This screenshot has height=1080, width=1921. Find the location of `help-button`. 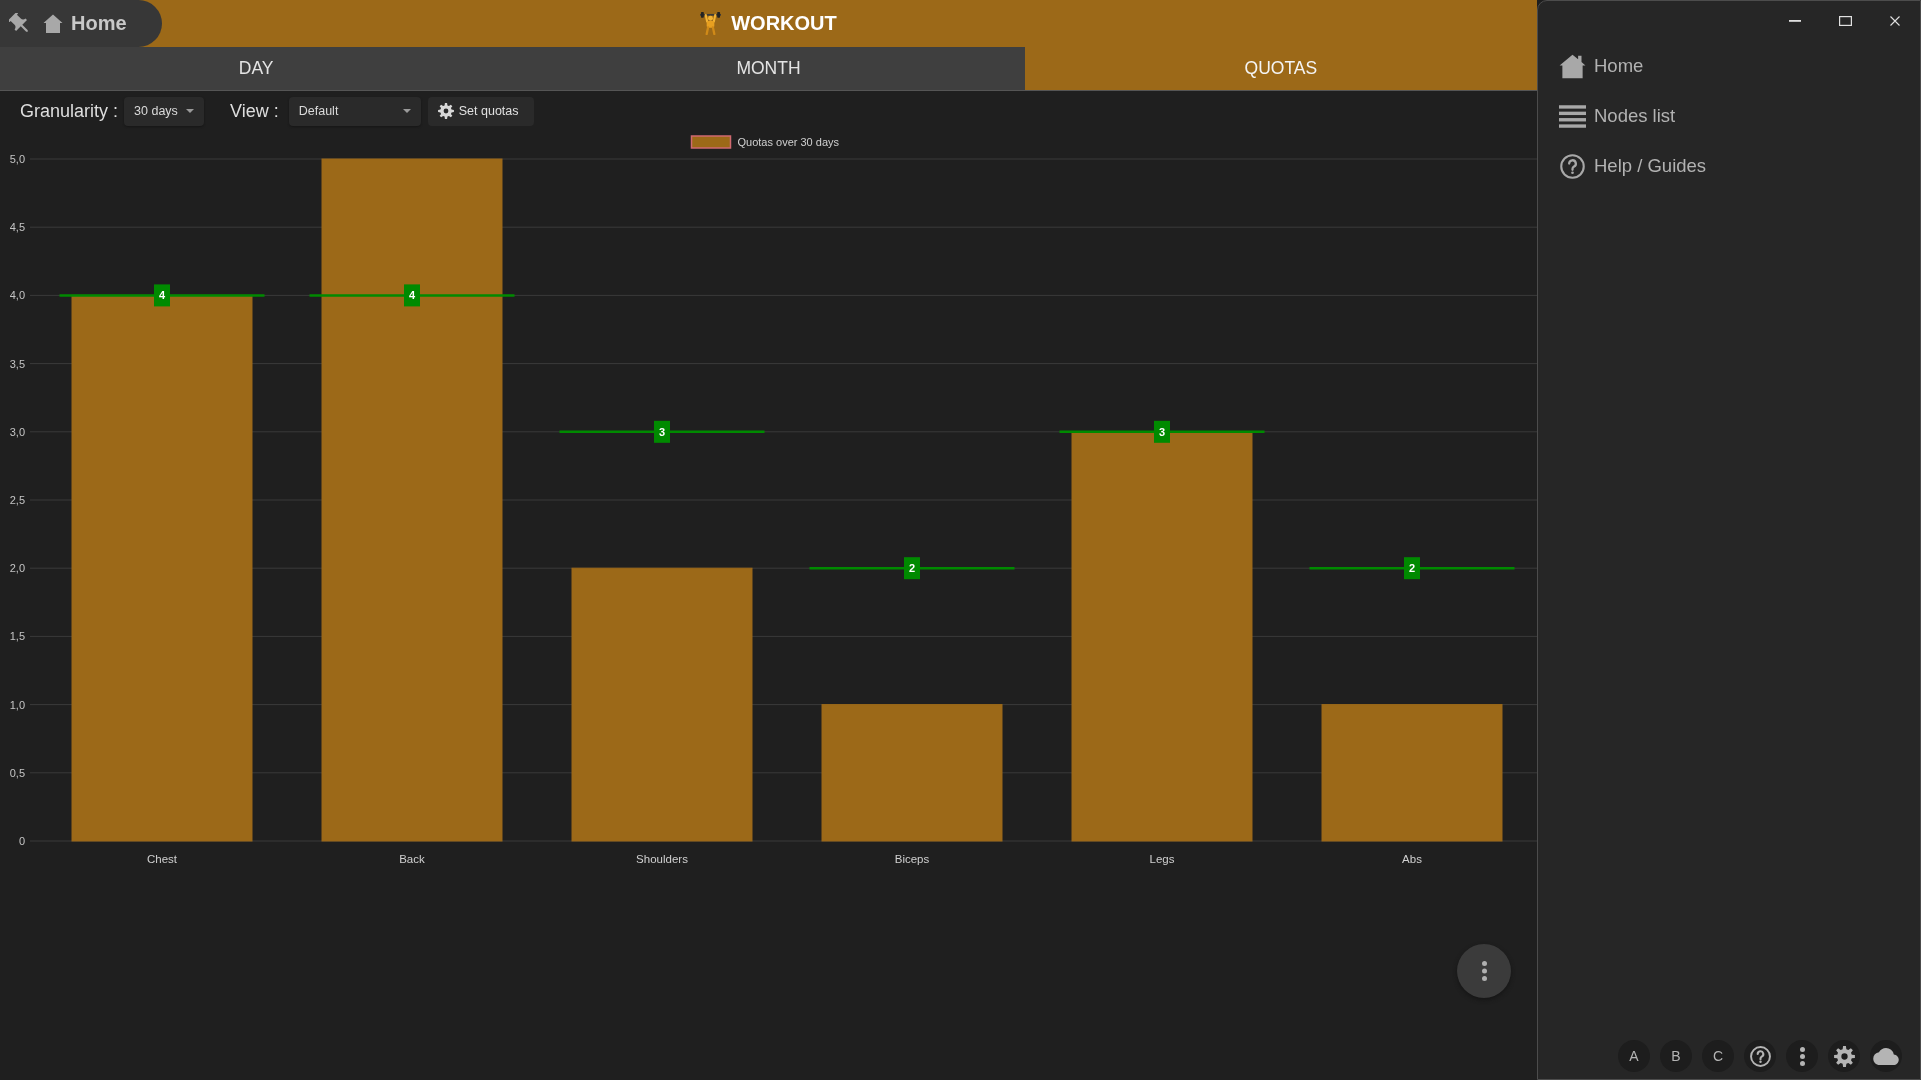

help-button is located at coordinates (1760, 1056).